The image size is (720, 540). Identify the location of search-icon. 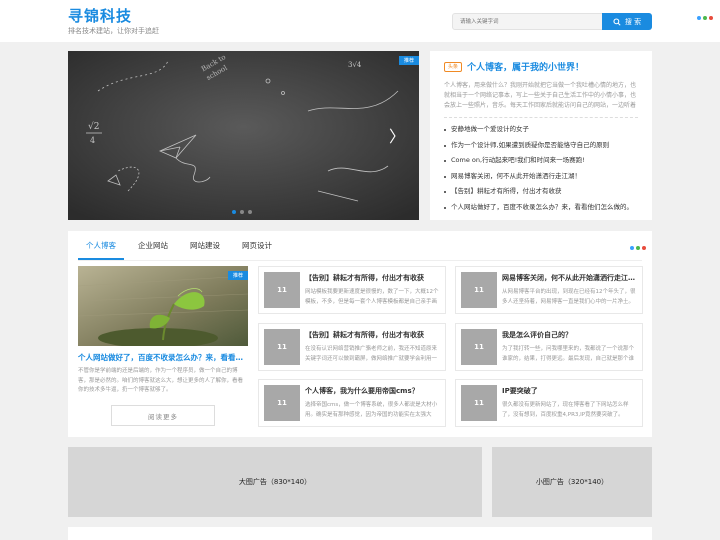
(617, 21).